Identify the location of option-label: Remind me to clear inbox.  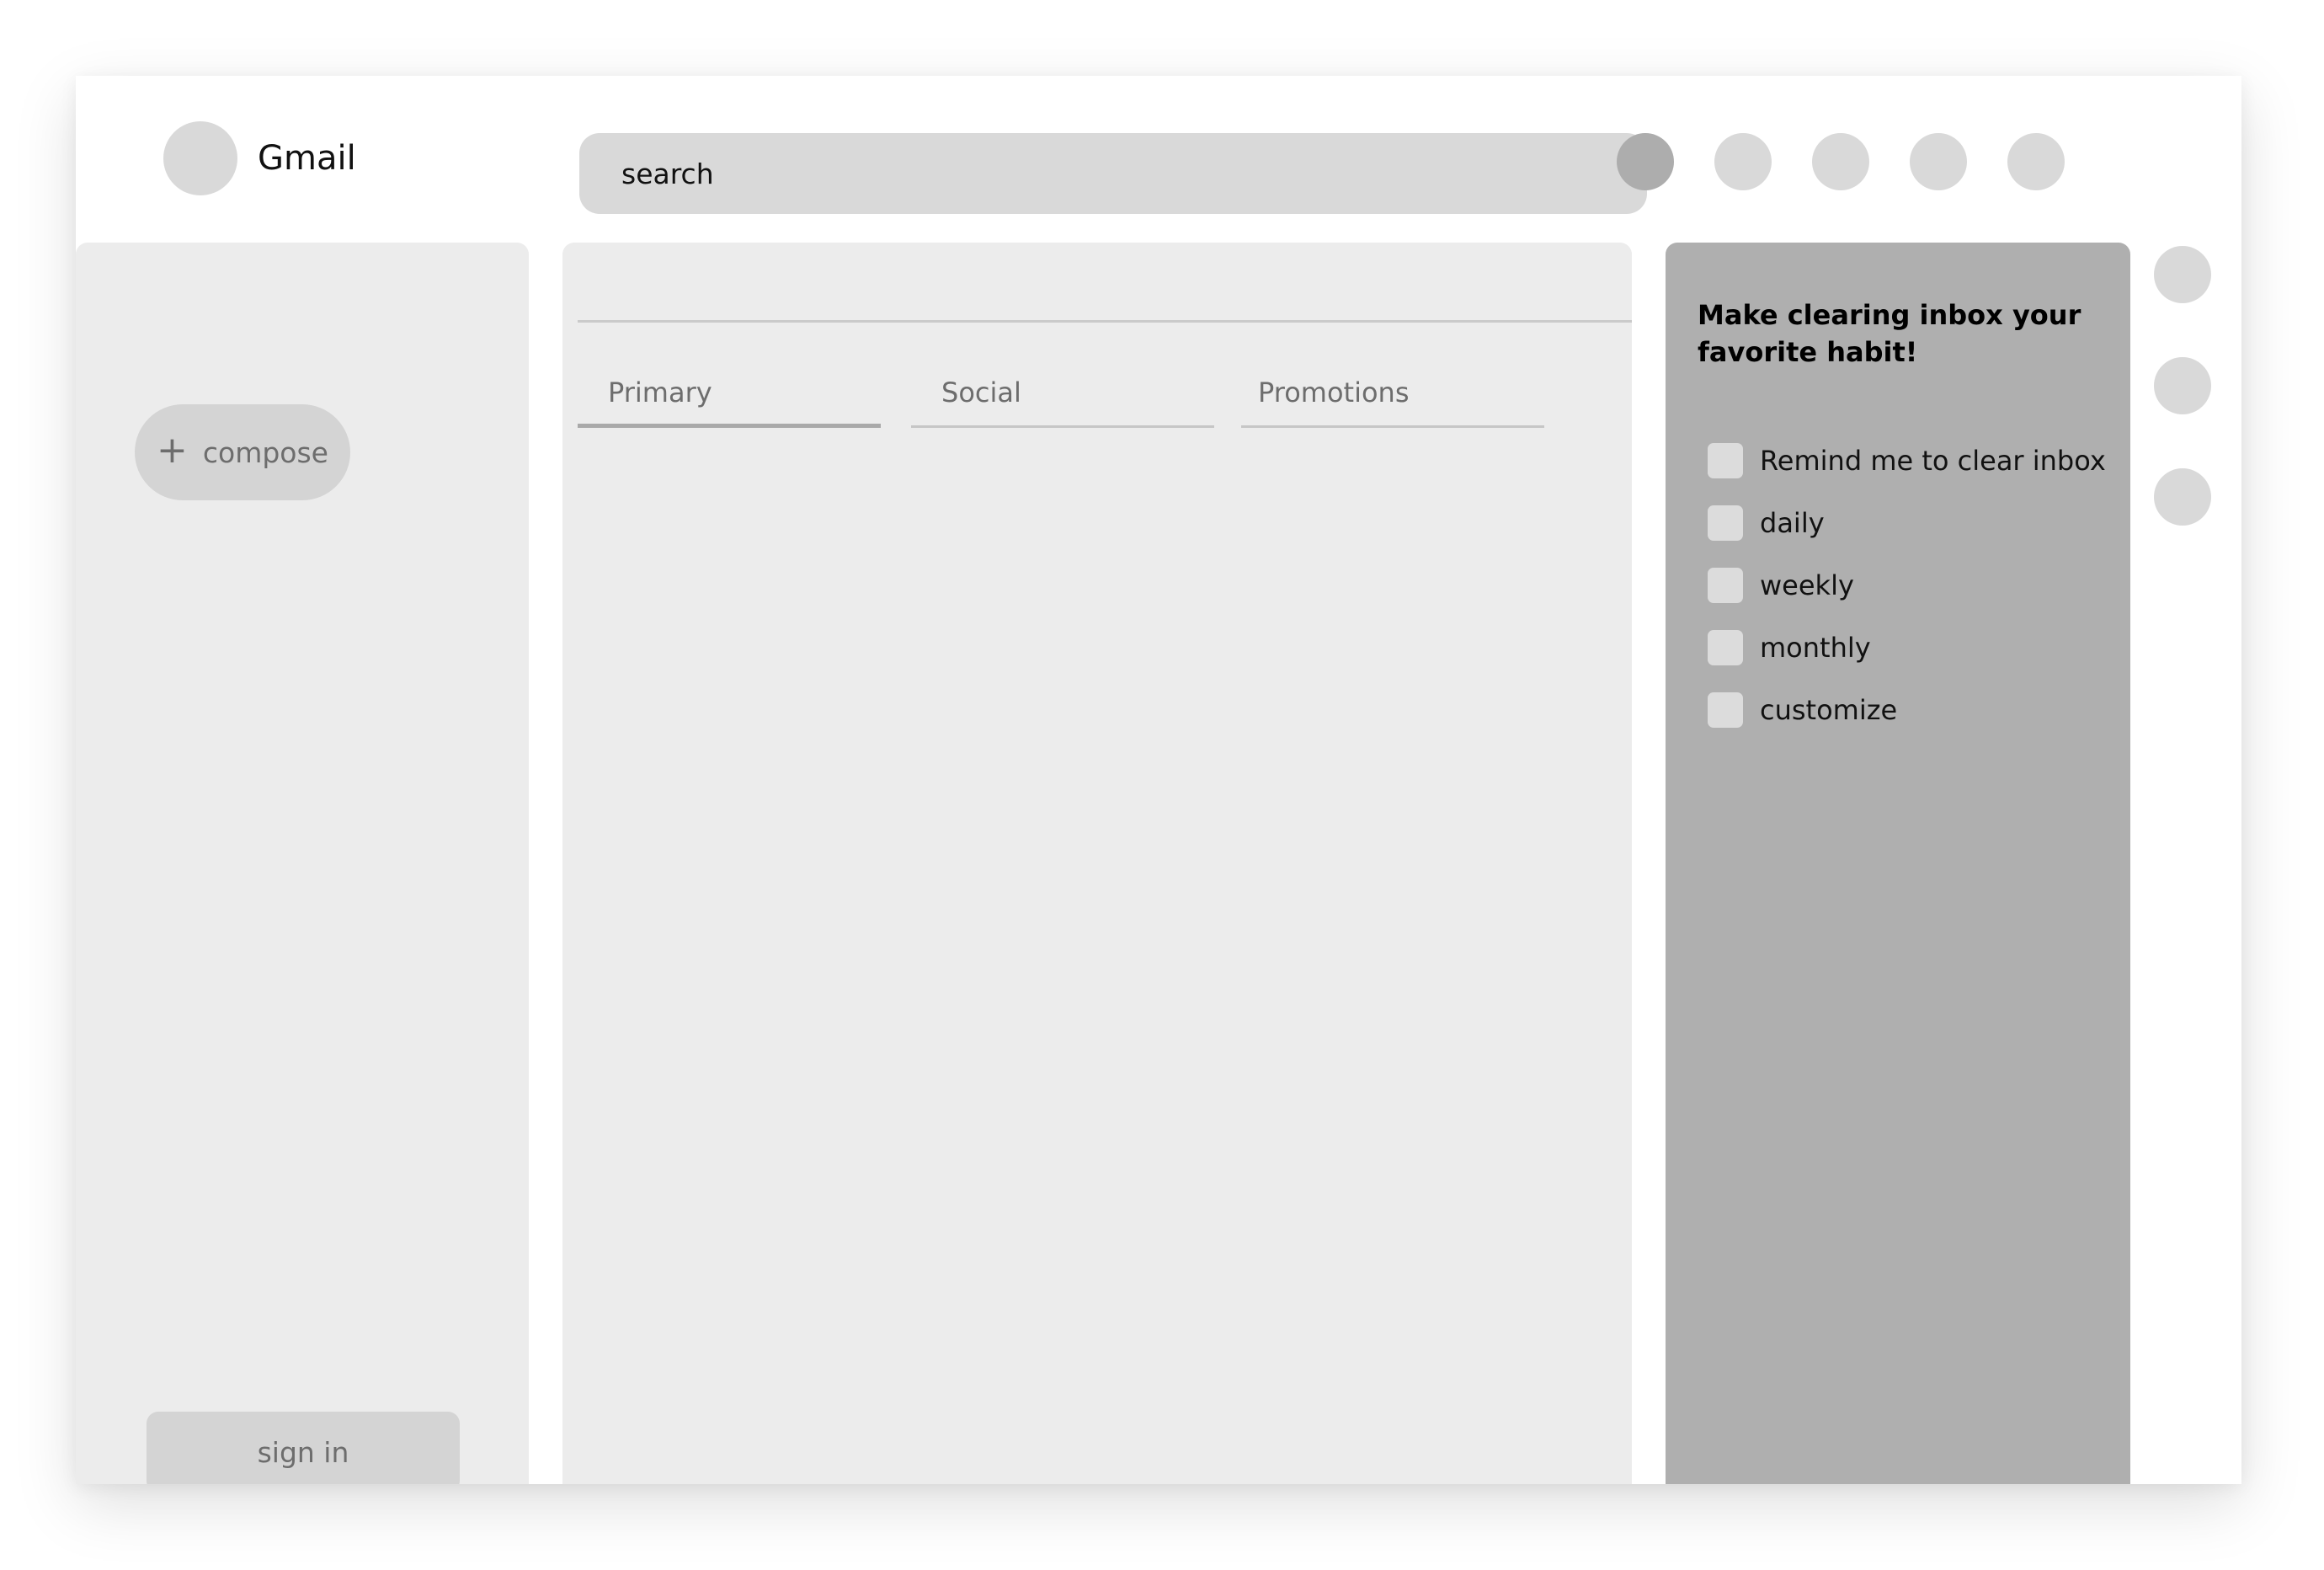
(1933, 461).